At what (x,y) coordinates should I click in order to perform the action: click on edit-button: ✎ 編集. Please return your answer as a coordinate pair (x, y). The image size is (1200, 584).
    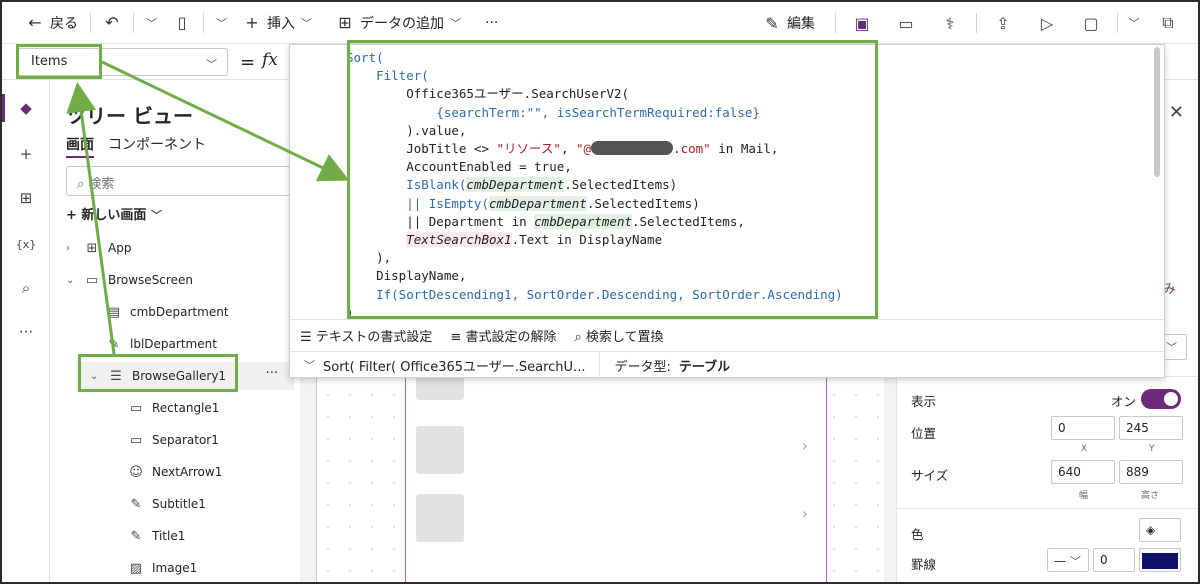
    Looking at the image, I should click on (789, 23).